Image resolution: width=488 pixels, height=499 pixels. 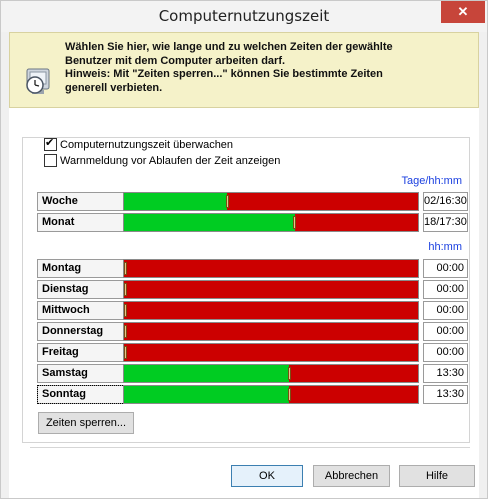 I want to click on day-row-label: Donnerstag, so click(x=81, y=331).